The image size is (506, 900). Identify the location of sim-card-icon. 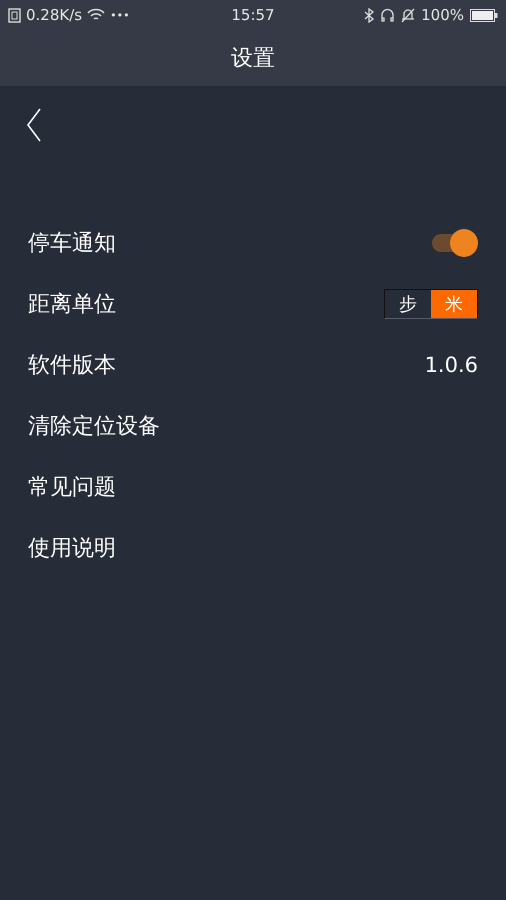
(14, 15).